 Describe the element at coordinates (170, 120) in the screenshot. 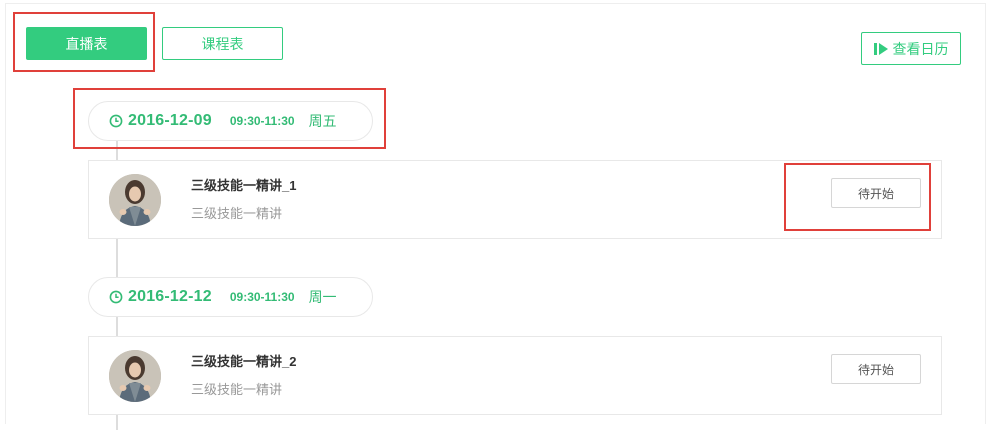

I see `schedule-date: 2016-12-09` at that location.